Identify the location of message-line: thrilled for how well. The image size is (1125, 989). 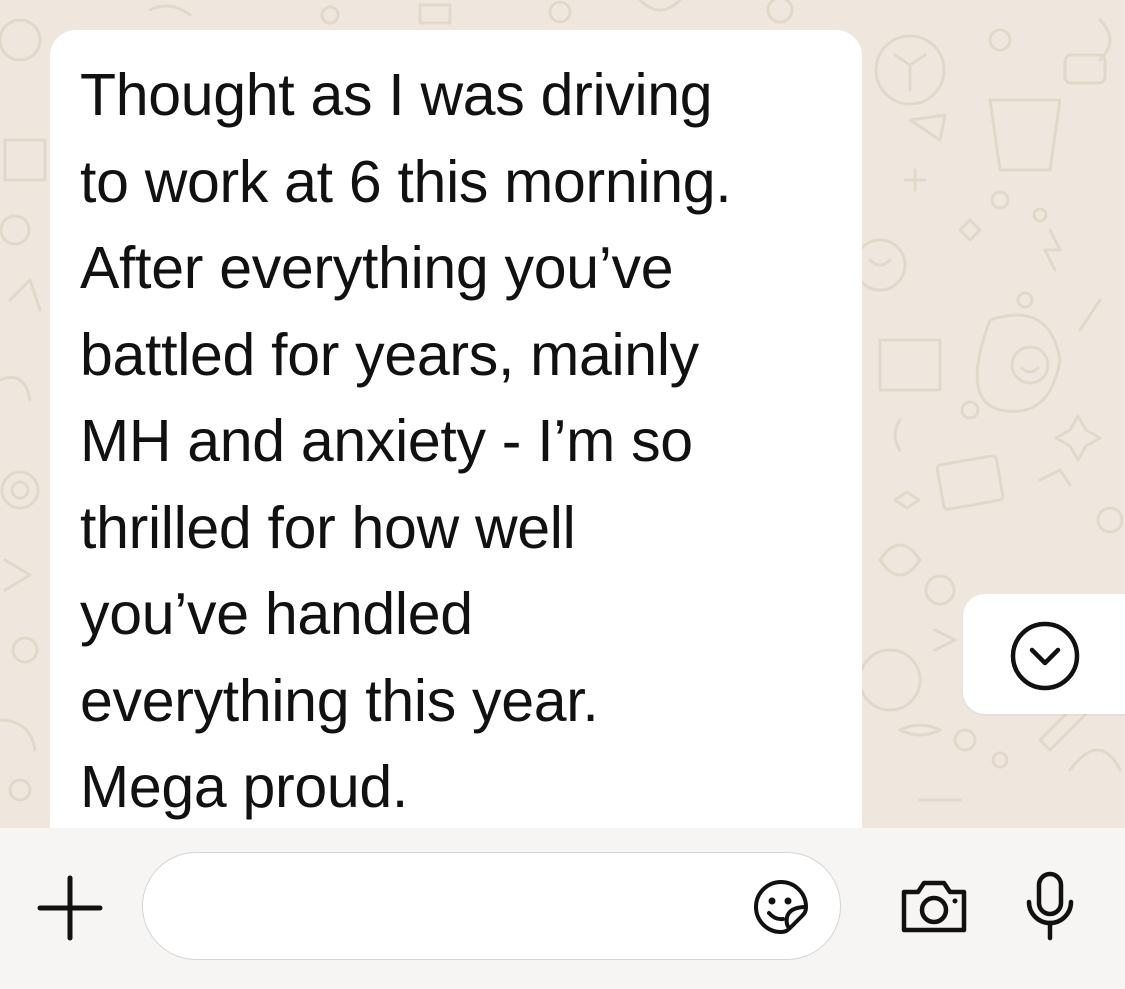
(328, 527).